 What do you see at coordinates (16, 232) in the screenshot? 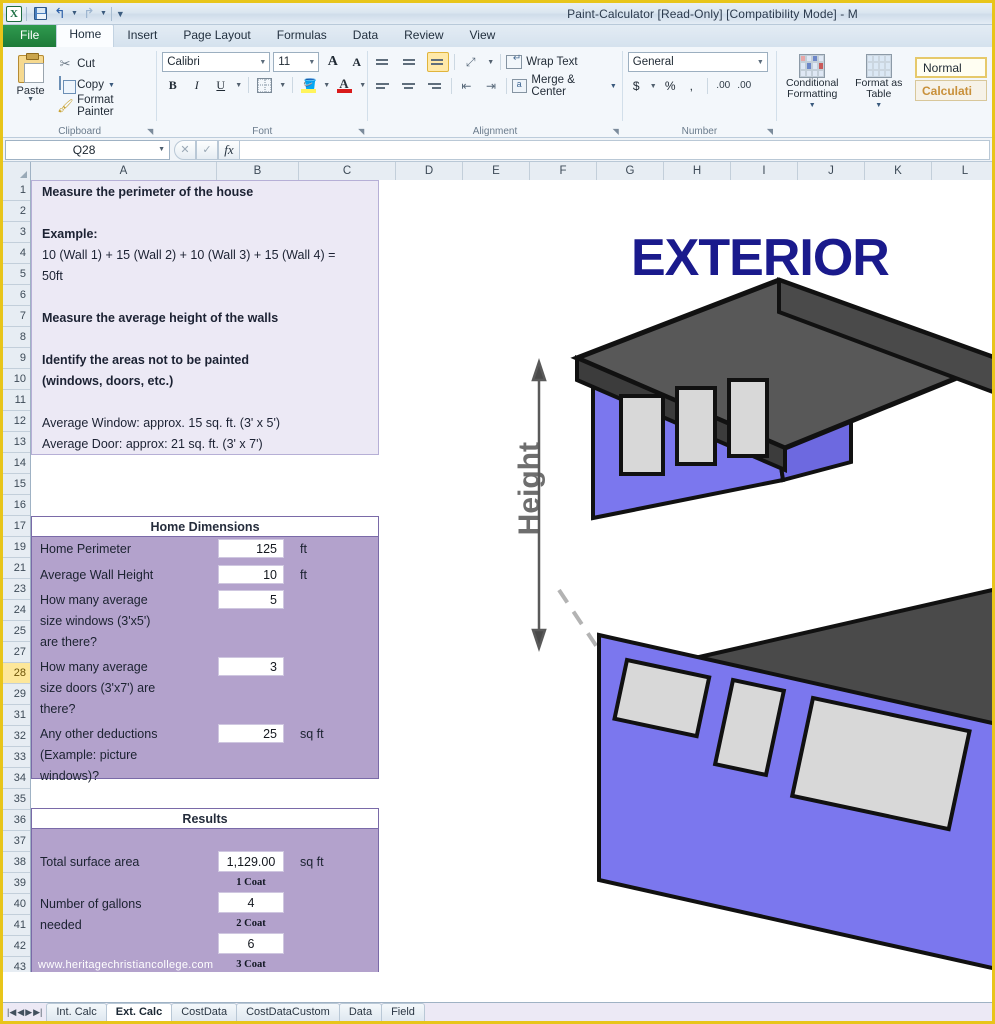
I see `row-header-3: 3` at bounding box center [16, 232].